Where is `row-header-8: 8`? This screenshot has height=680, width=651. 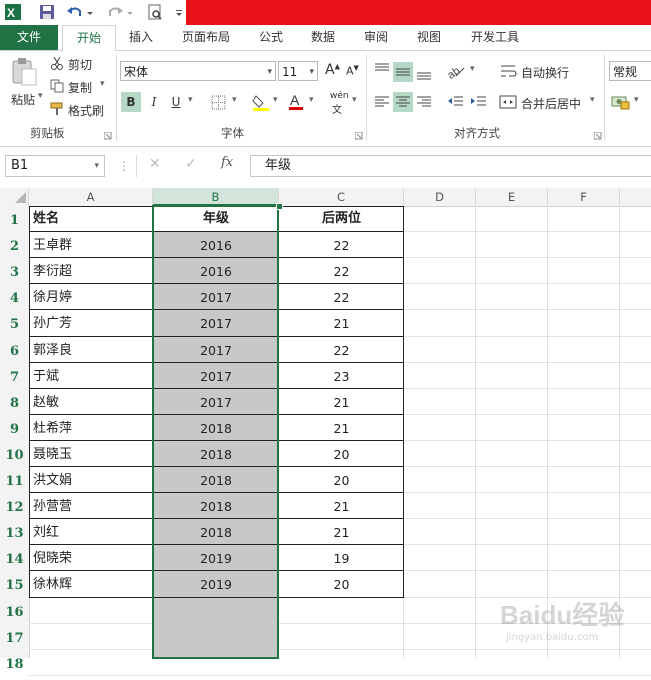
row-header-8: 8 is located at coordinates (14, 402).